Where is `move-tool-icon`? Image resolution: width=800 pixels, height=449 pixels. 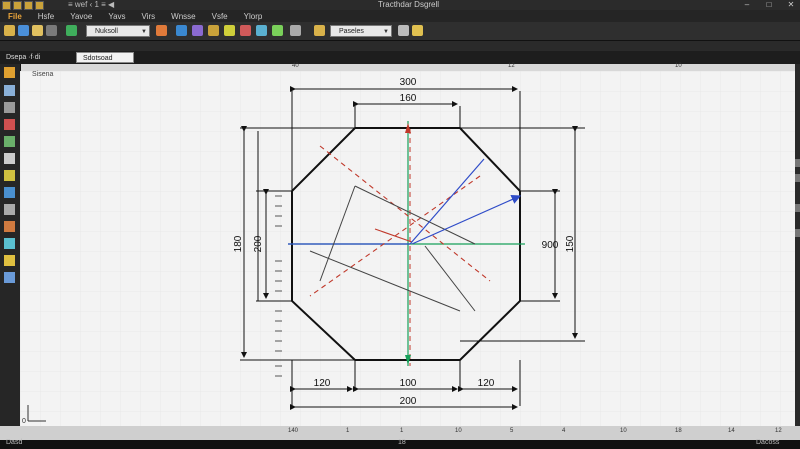 move-tool-icon is located at coordinates (9, 209).